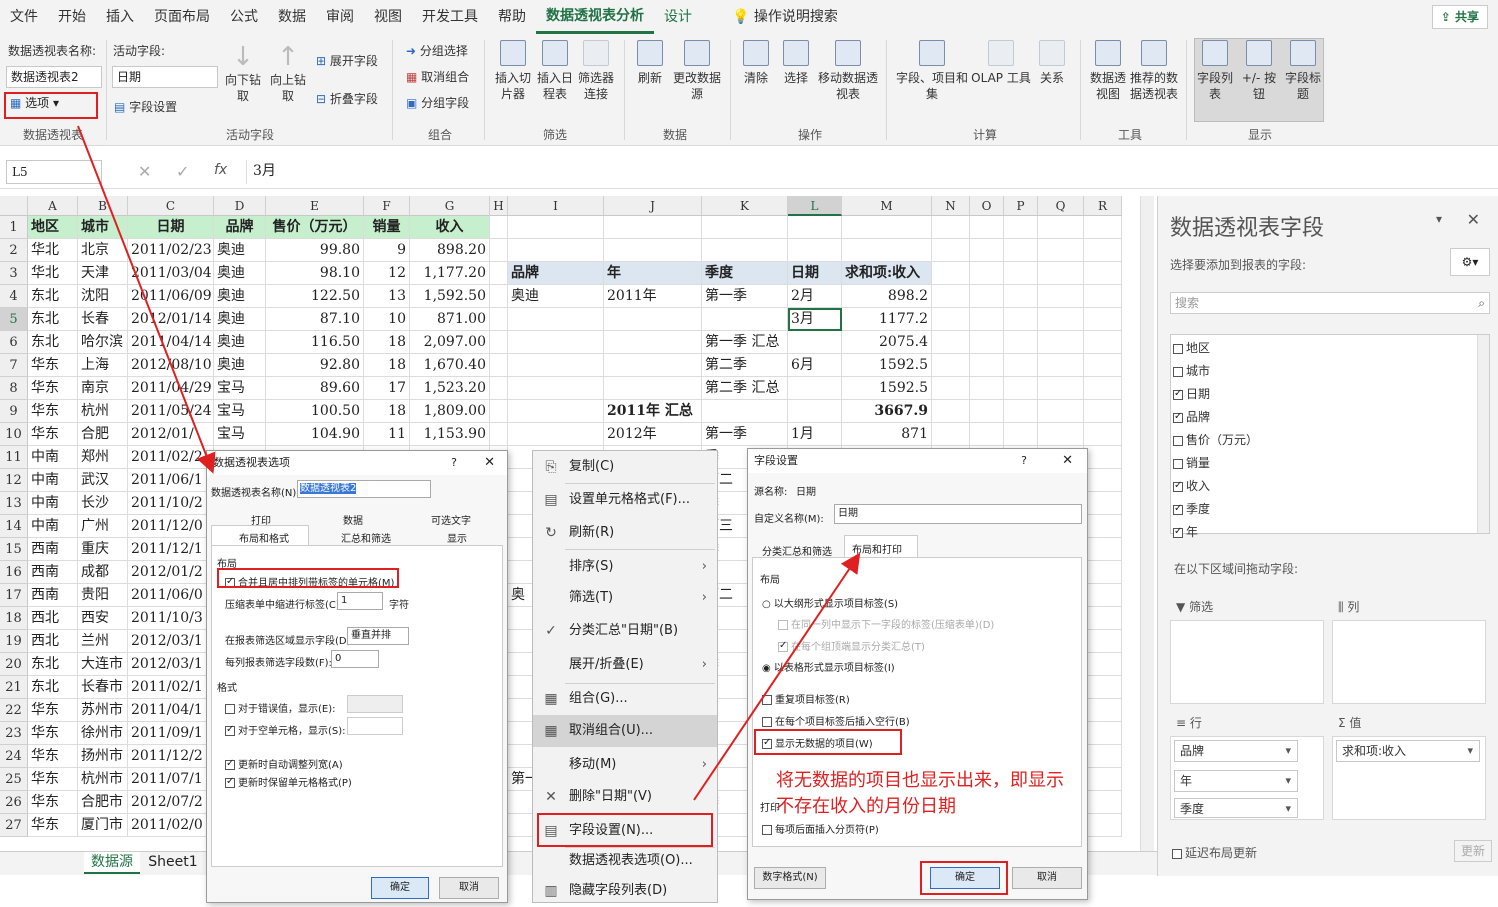 The width and height of the screenshot is (1498, 907). Describe the element at coordinates (146, 299) in the screenshot. I see `arrow-to-options-dialog` at that location.